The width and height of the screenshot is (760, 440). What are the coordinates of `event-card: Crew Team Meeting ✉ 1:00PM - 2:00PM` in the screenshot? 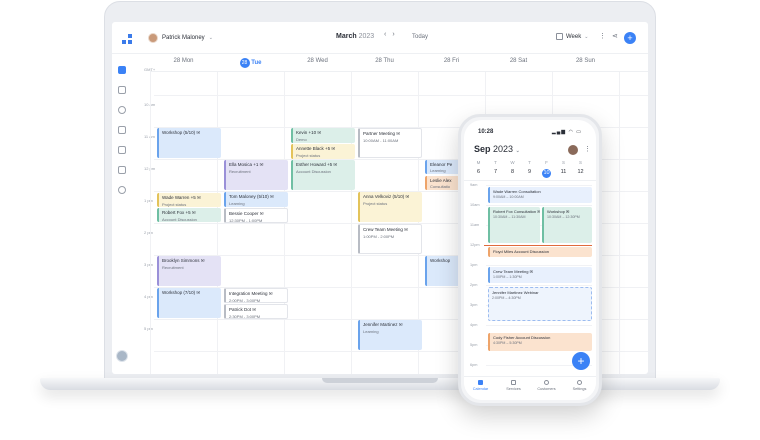 It's located at (390, 239).